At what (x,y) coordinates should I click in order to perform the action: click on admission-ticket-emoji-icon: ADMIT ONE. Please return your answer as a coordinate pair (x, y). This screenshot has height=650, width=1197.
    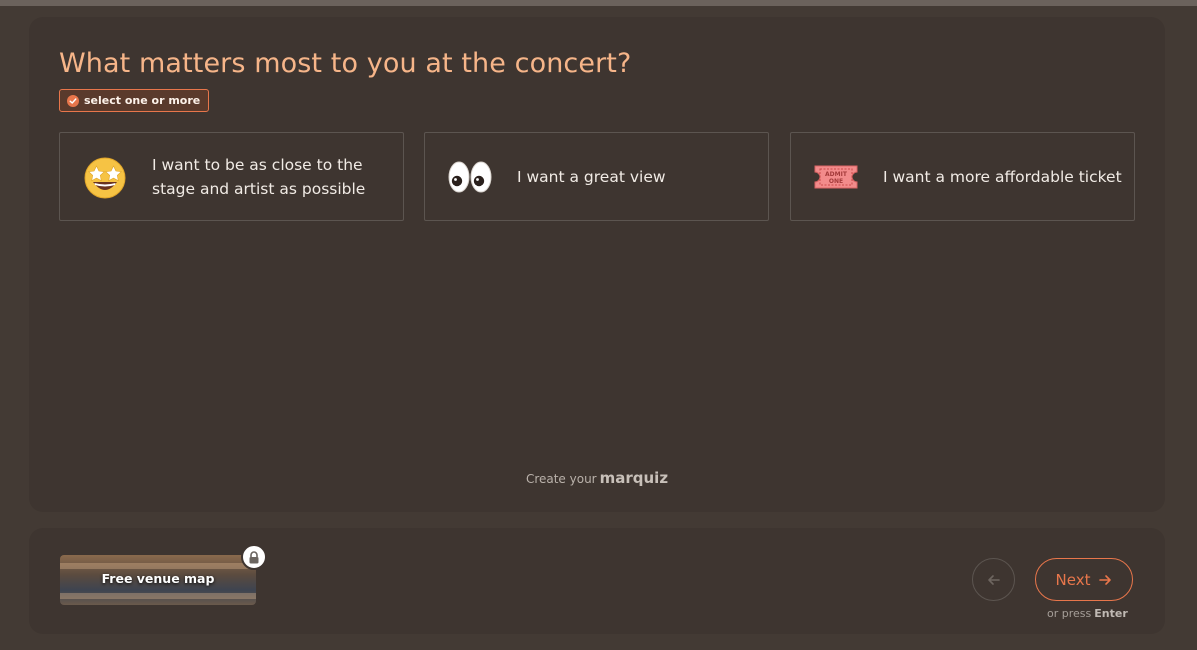
    Looking at the image, I should click on (836, 177).